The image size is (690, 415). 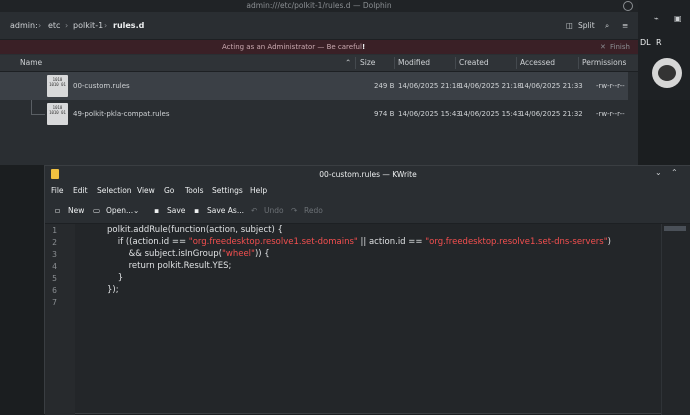 I want to click on file-size: 249 B, so click(x=384, y=86).